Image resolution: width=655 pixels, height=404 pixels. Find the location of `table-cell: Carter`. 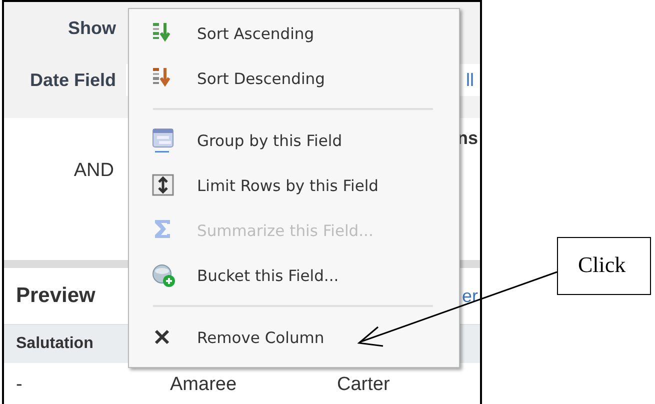

table-cell: Carter is located at coordinates (363, 385).